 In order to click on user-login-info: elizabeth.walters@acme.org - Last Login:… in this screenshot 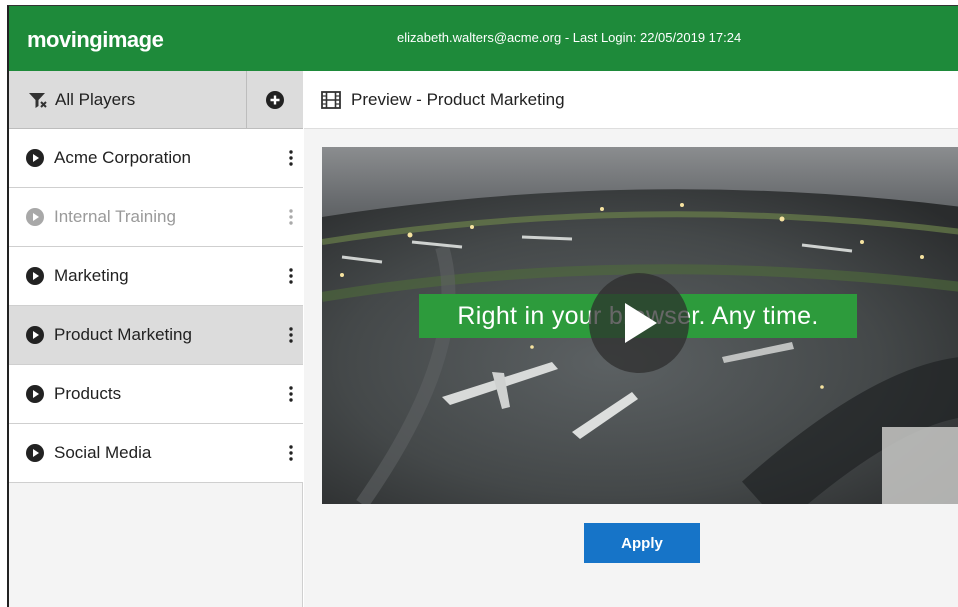, I will do `click(569, 37)`.